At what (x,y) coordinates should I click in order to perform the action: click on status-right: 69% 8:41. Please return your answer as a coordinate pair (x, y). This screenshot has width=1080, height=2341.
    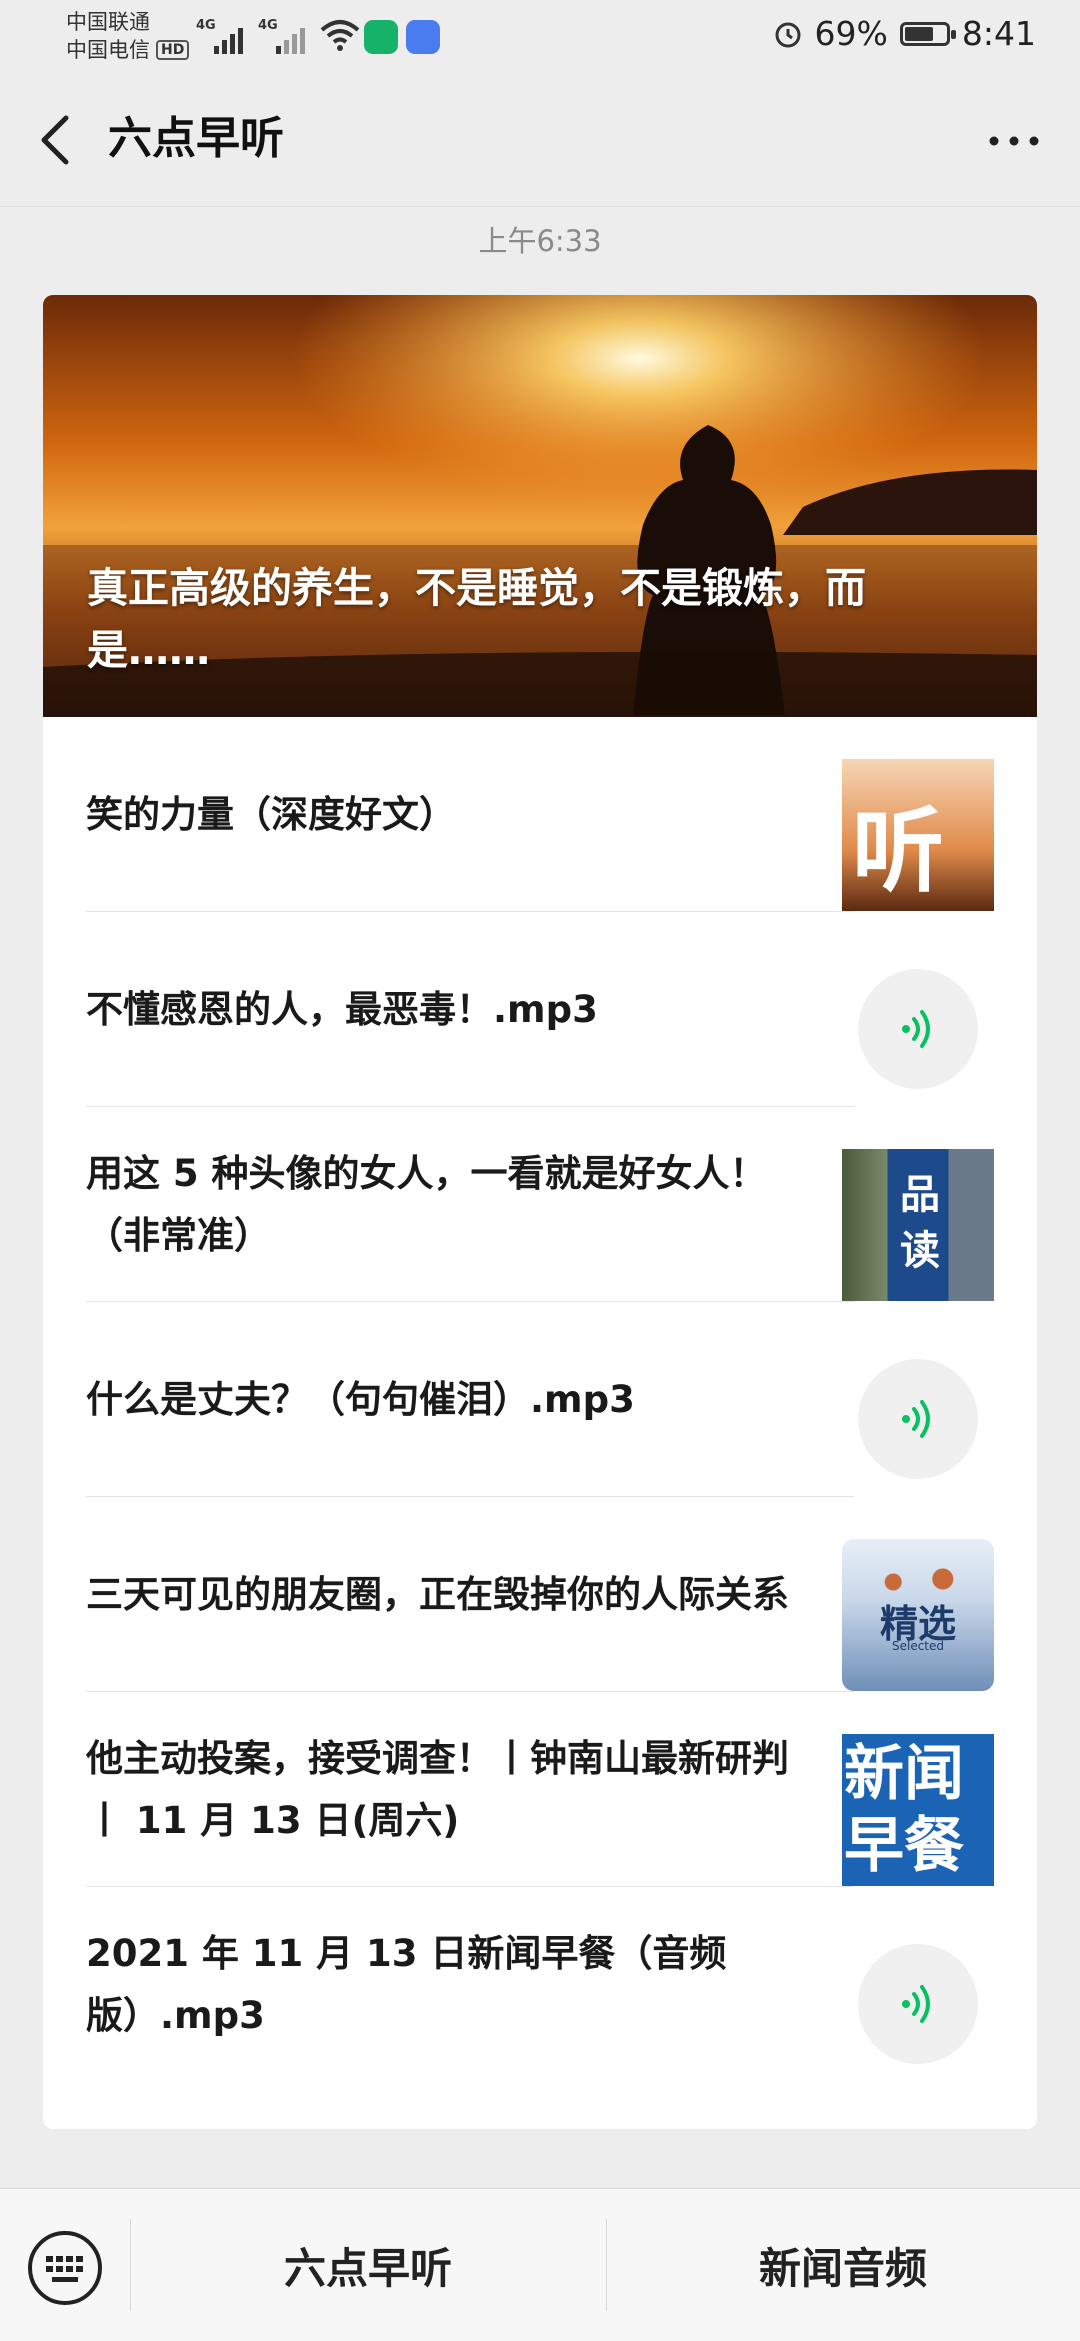
    Looking at the image, I should click on (904, 33).